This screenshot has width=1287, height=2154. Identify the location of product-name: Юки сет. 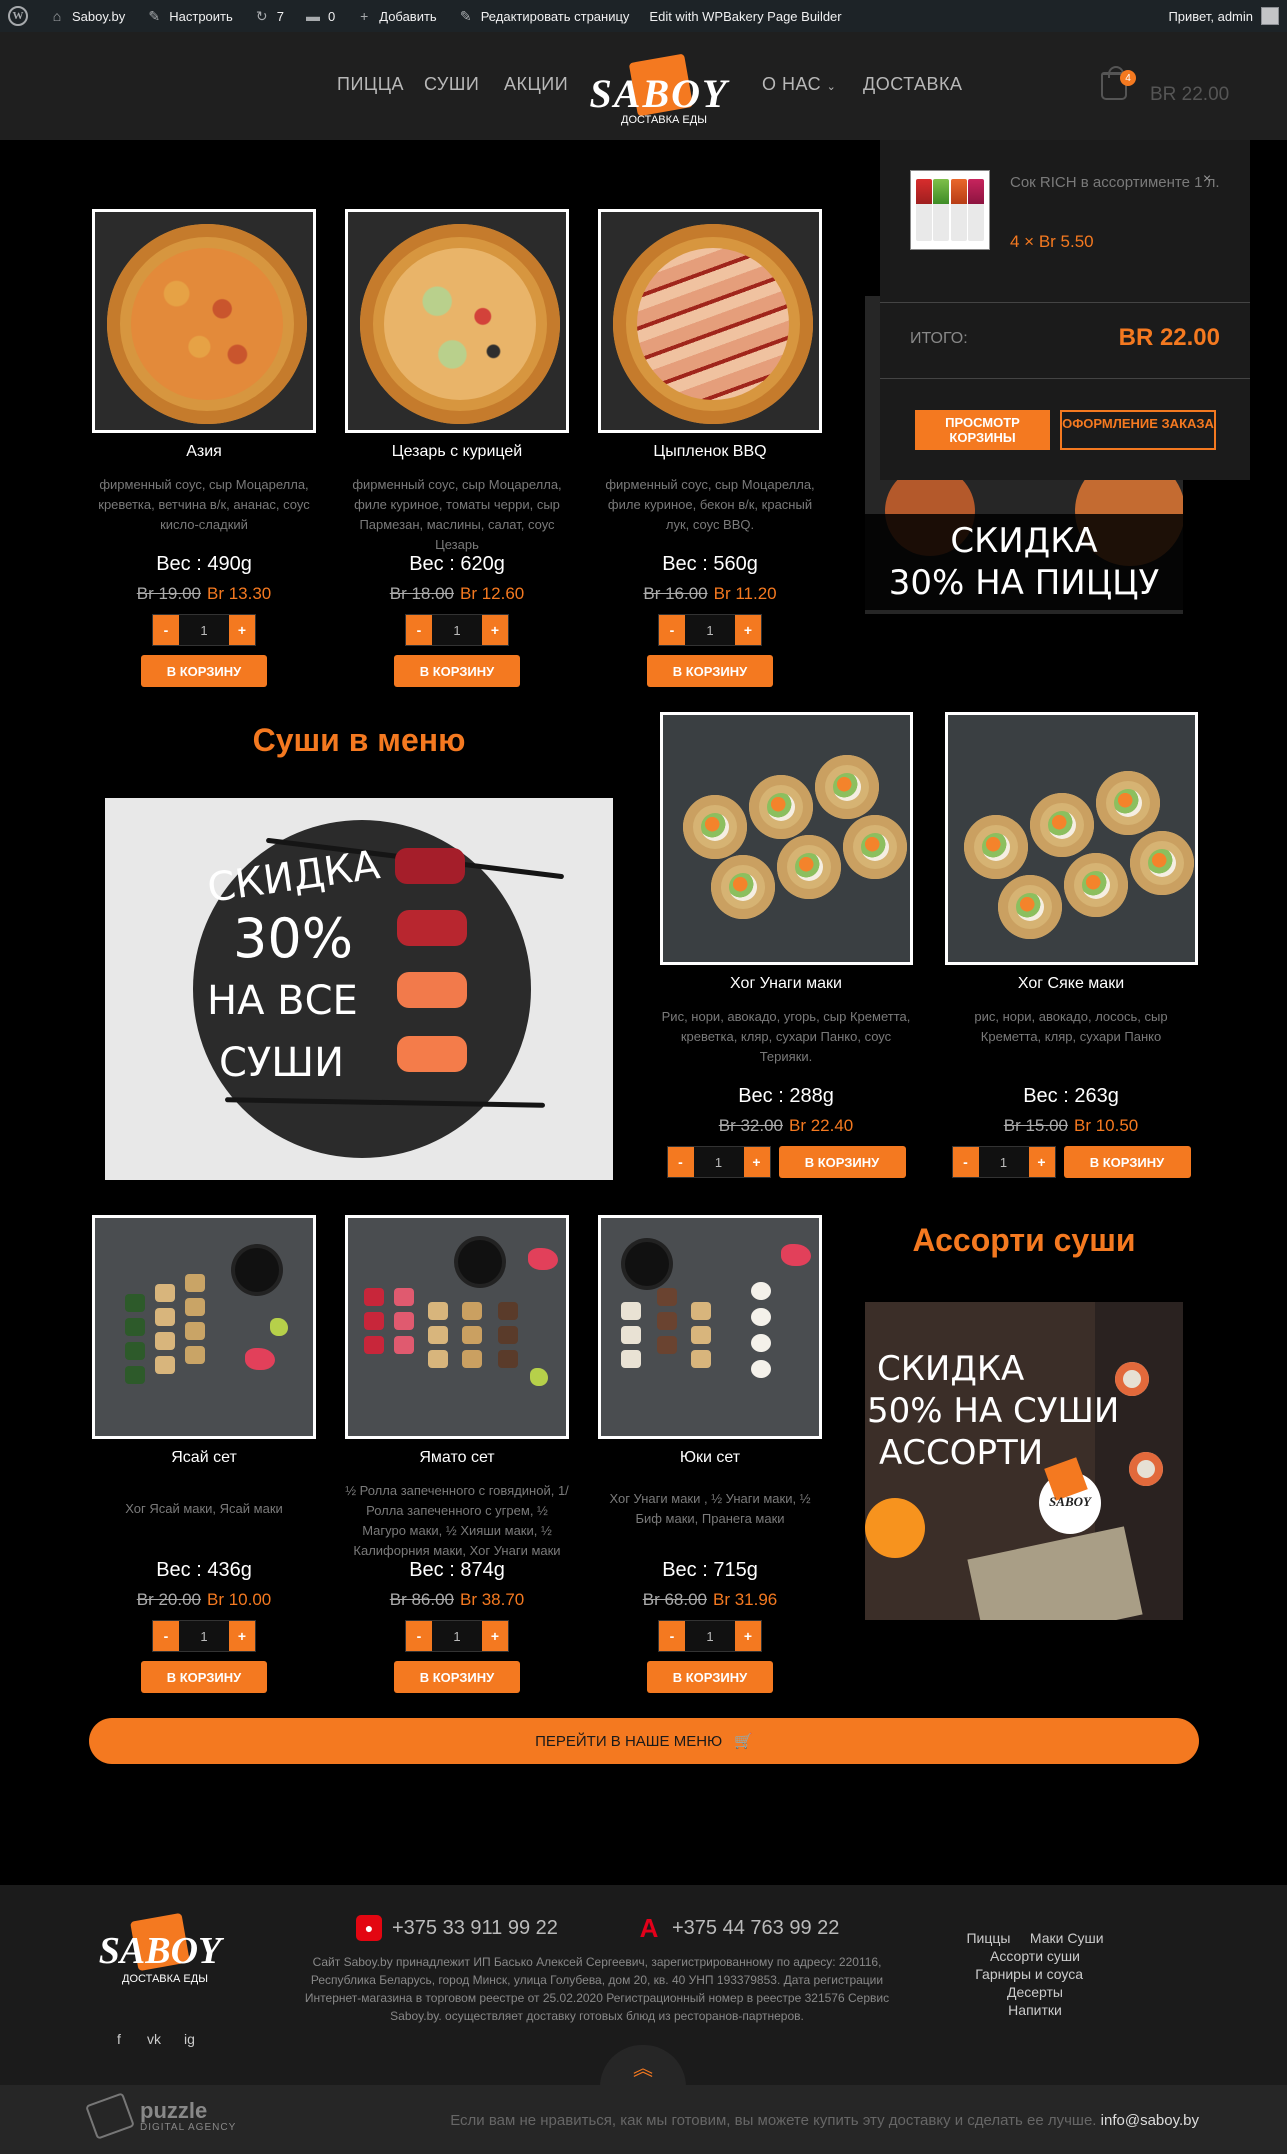
(710, 1458).